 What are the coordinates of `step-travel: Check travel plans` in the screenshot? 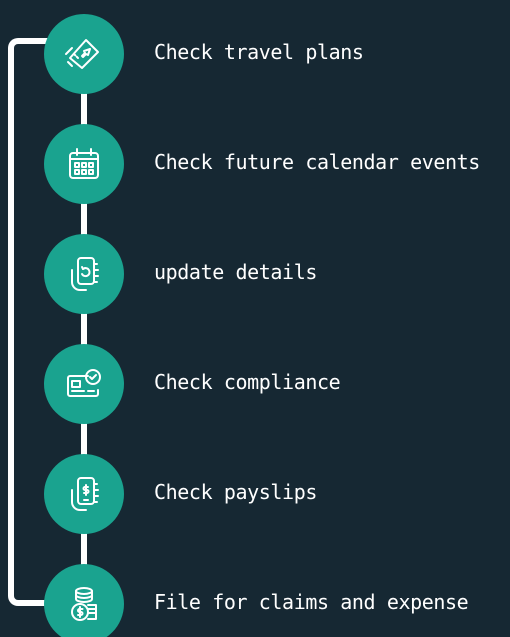 It's located at (255, 52).